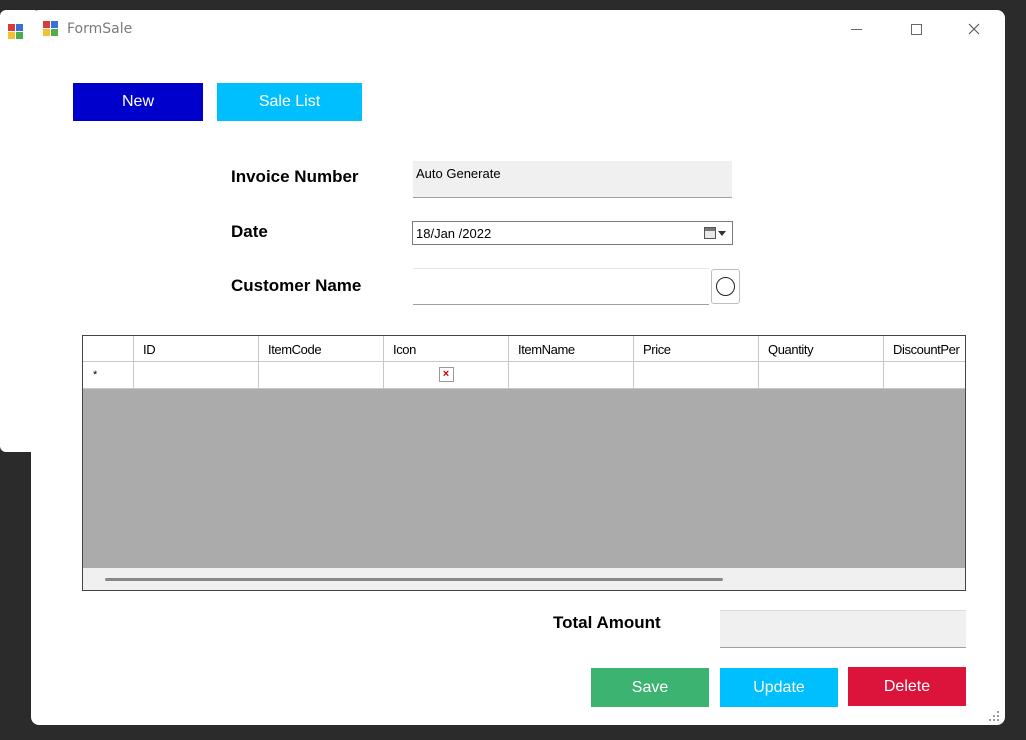  What do you see at coordinates (571, 375) in the screenshot?
I see `cell-itemname` at bounding box center [571, 375].